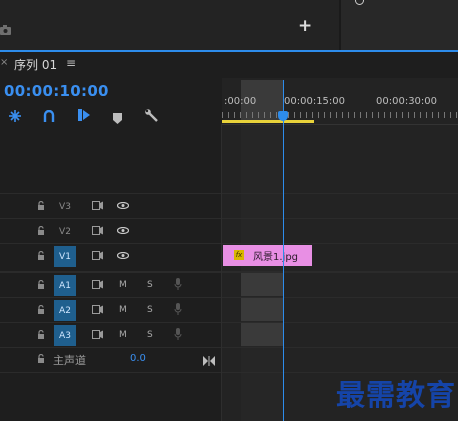  I want to click on ruler-label-0: :00:00, so click(240, 101).